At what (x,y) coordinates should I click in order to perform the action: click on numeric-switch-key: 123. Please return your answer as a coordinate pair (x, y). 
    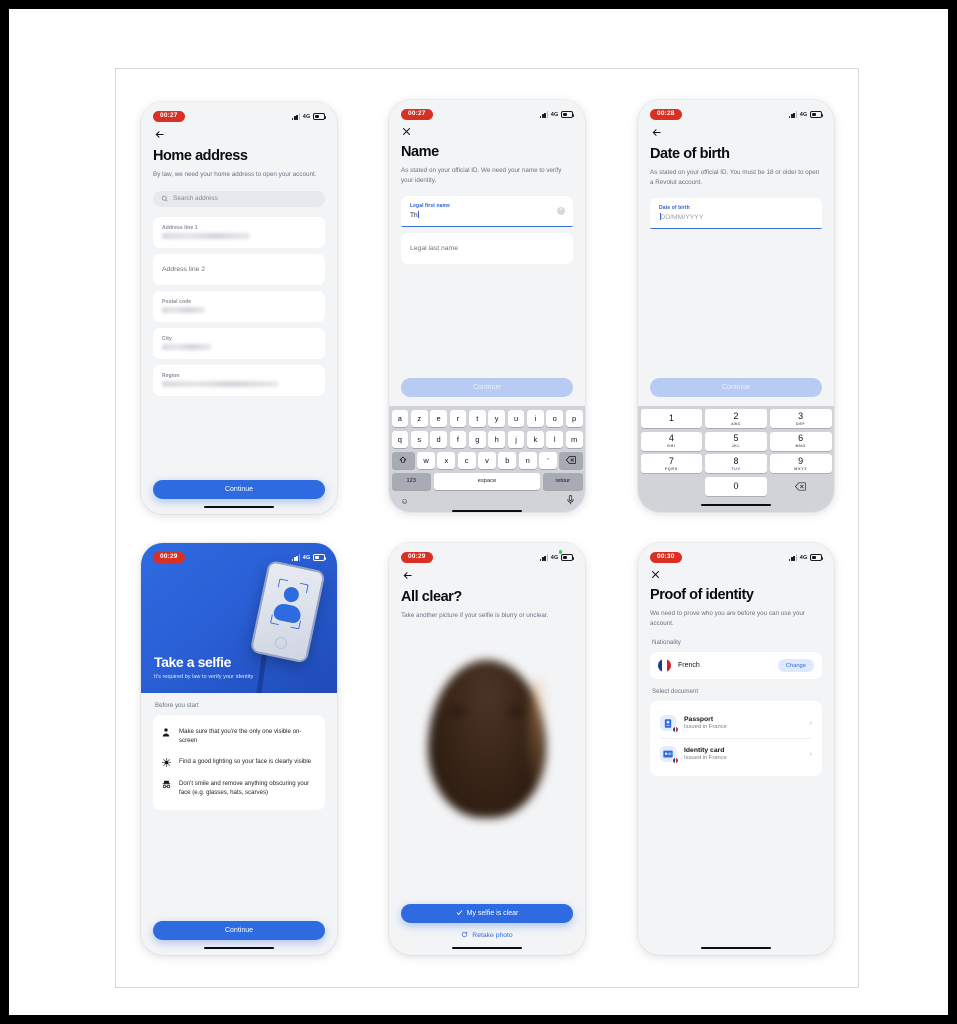
    Looking at the image, I should click on (411, 481).